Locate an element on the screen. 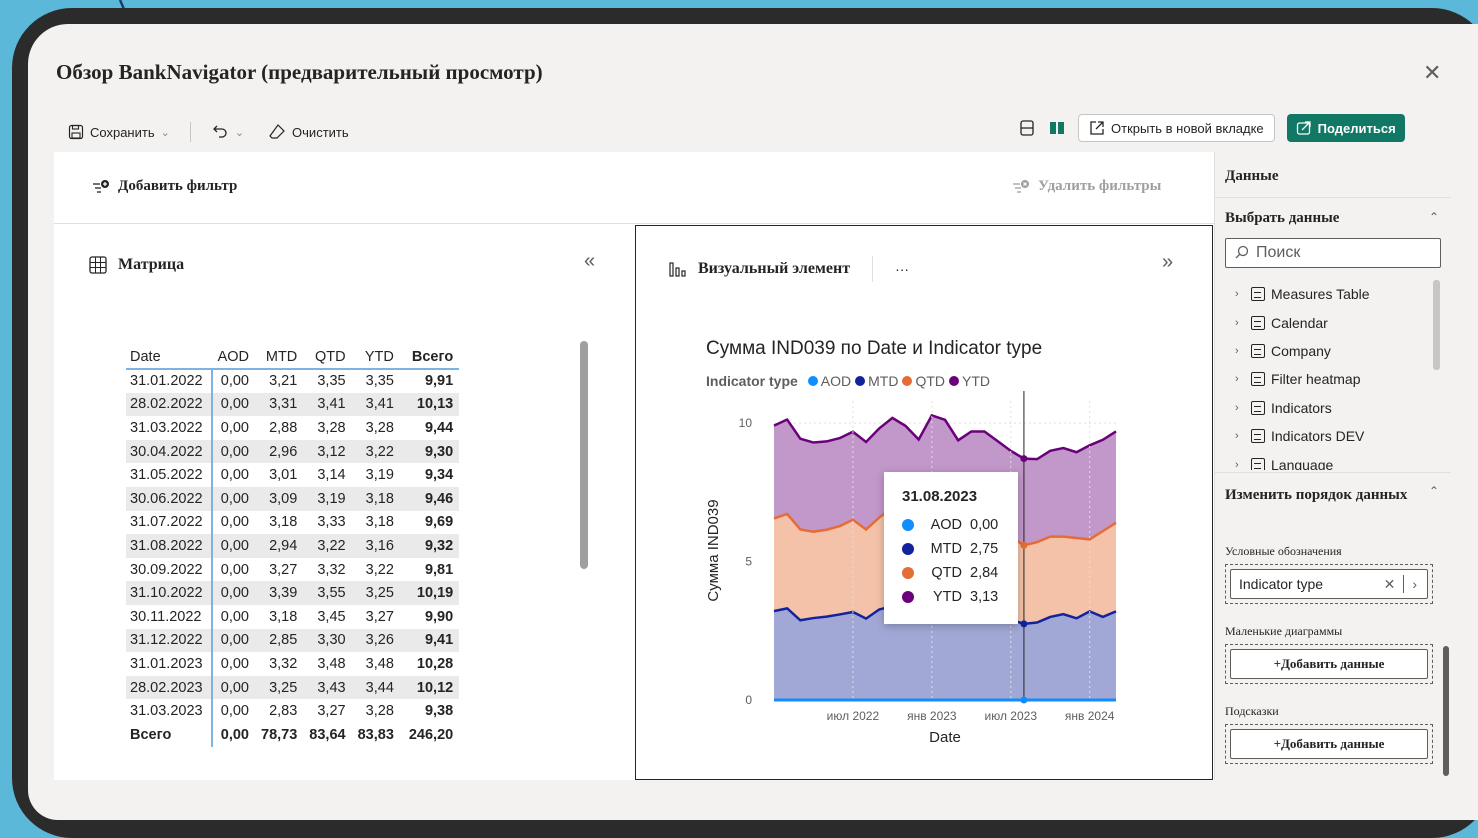  matrix-column-header: Date is located at coordinates (169, 357).